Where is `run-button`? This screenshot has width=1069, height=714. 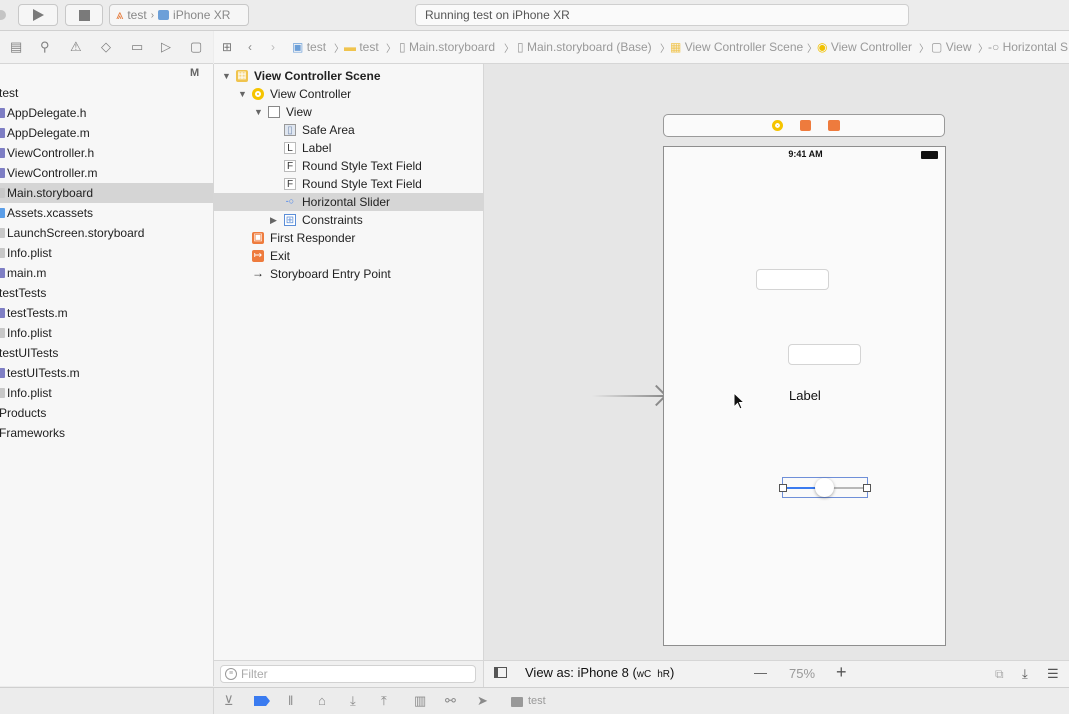 run-button is located at coordinates (38, 15).